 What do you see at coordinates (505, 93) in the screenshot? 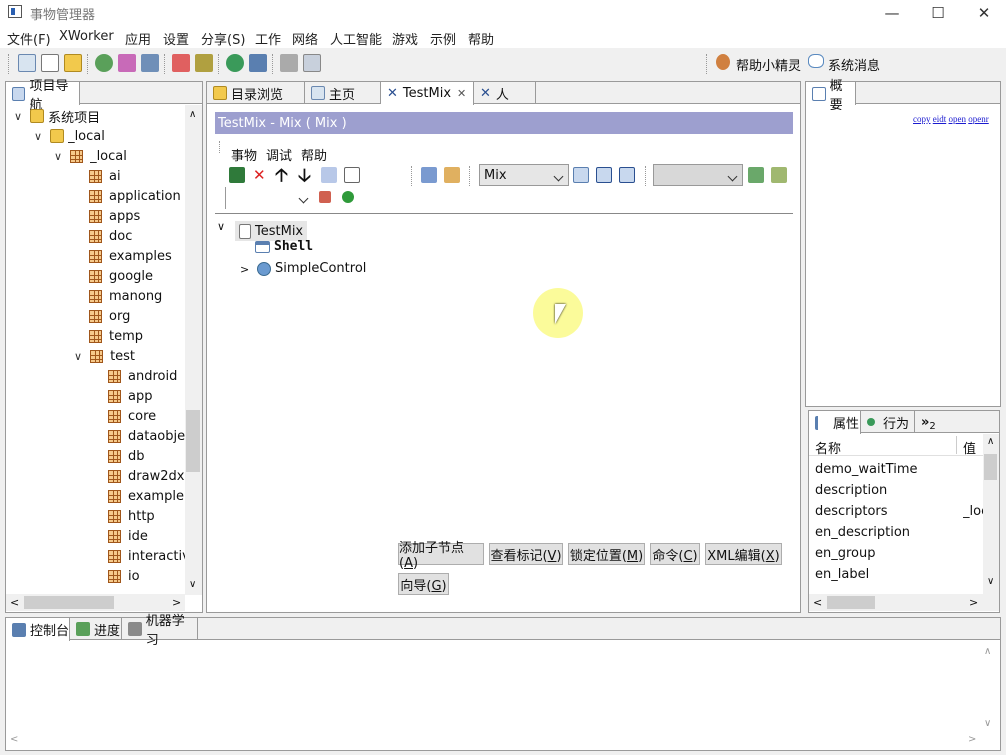
I see `tab-person: ✕ 人` at bounding box center [505, 93].